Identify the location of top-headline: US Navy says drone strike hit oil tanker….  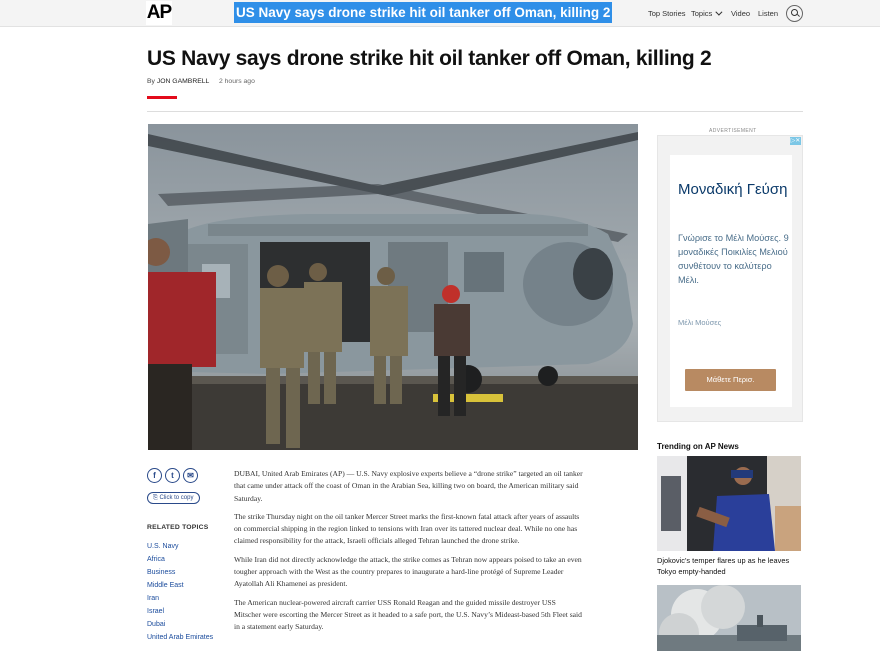
(423, 12).